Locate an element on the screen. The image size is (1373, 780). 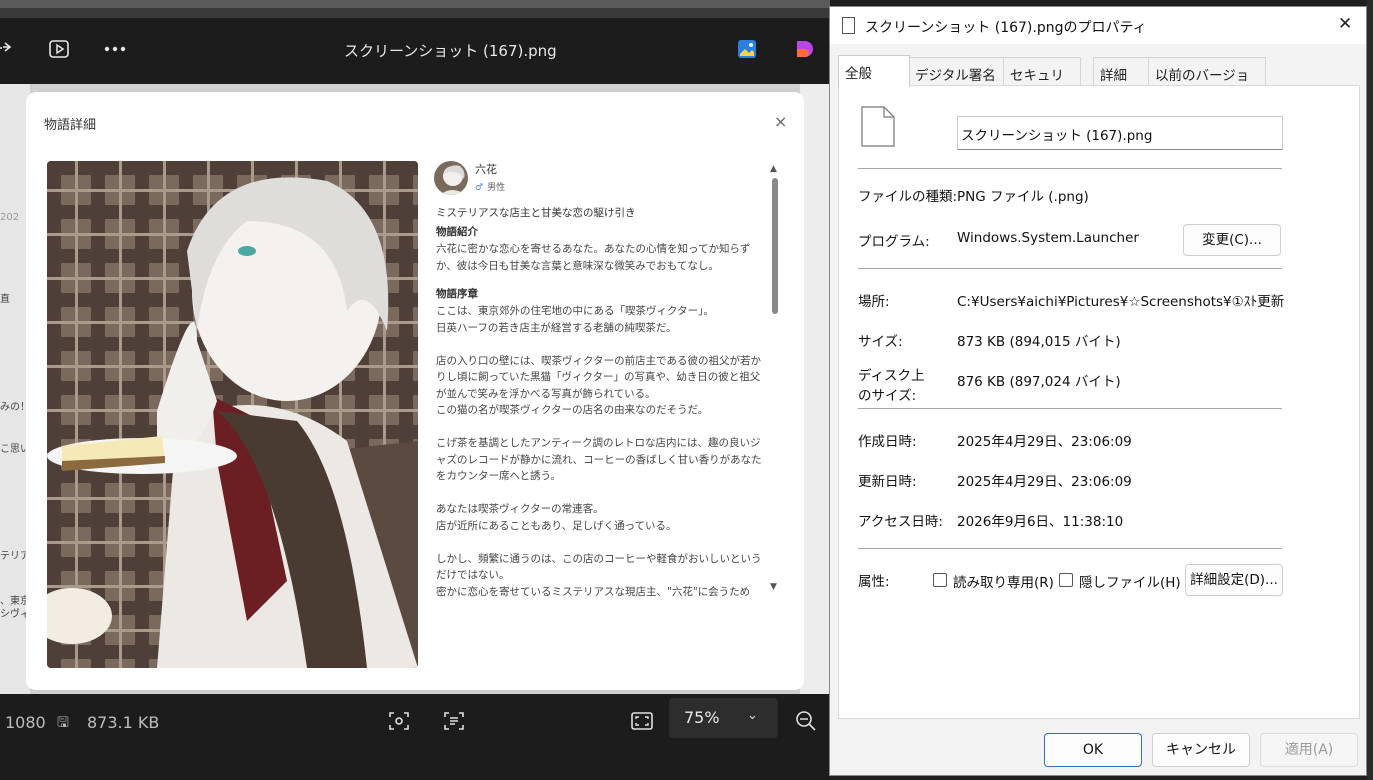
image-file-size: 873.1 KB is located at coordinates (123, 722).